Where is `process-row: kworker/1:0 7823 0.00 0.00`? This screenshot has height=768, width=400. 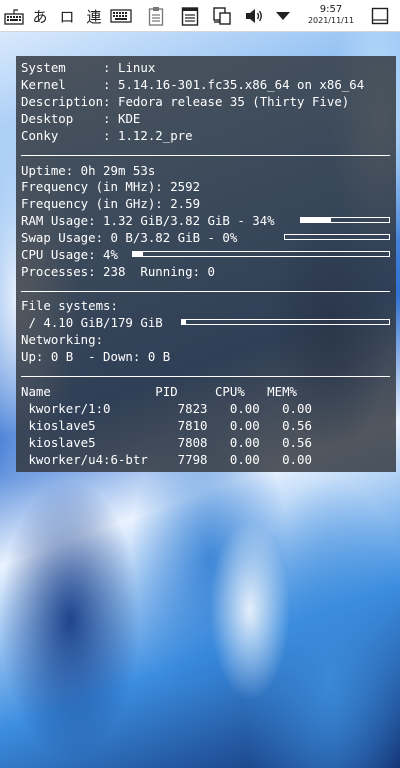 process-row: kworker/1:0 7823 0.00 0.00 is located at coordinates (166, 408).